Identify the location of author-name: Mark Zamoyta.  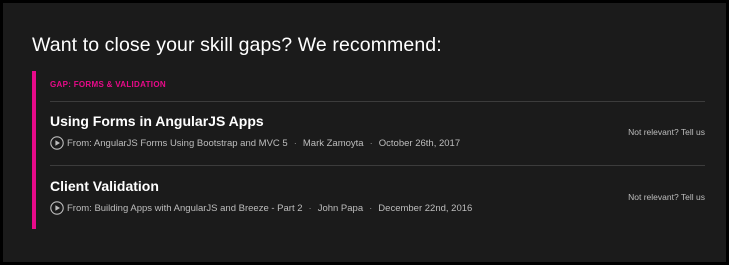
(333, 143).